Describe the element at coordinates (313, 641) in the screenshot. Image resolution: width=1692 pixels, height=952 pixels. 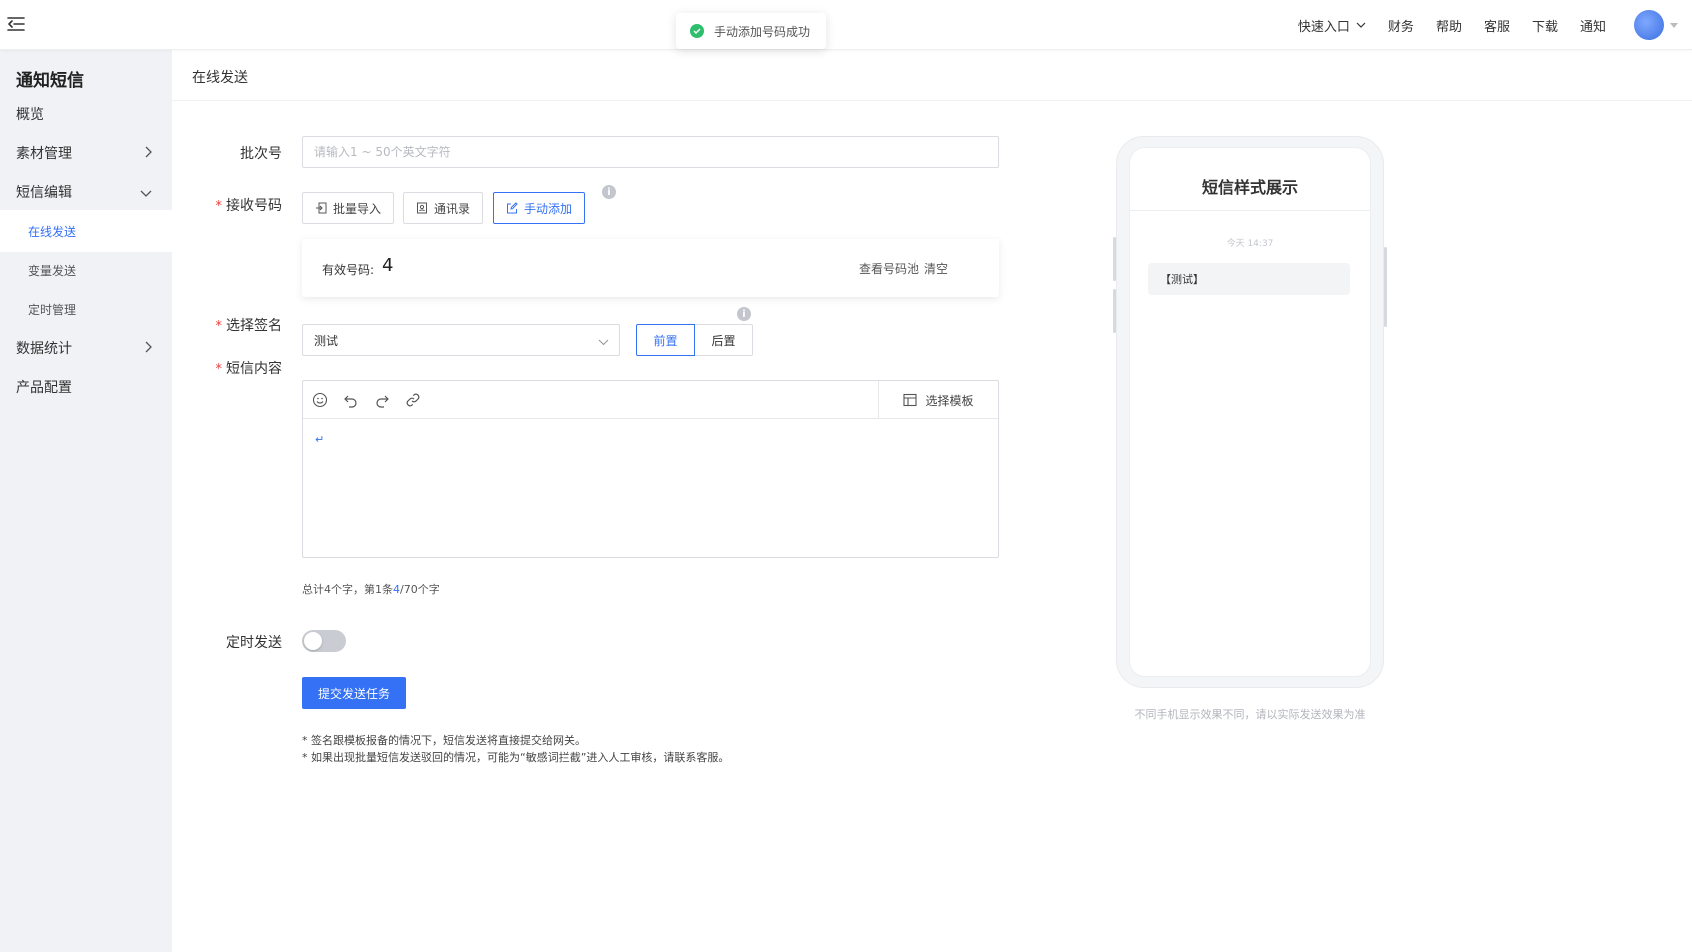
I see `toggle-knob` at that location.